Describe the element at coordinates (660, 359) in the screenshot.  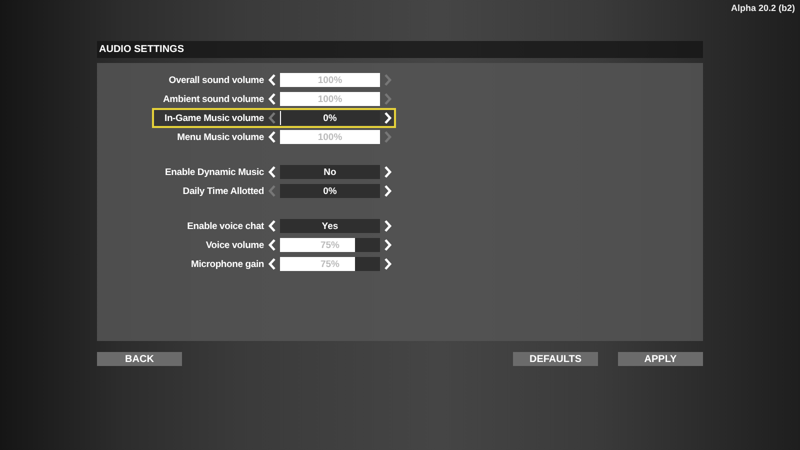
I see `footer-button: APPLY` at that location.